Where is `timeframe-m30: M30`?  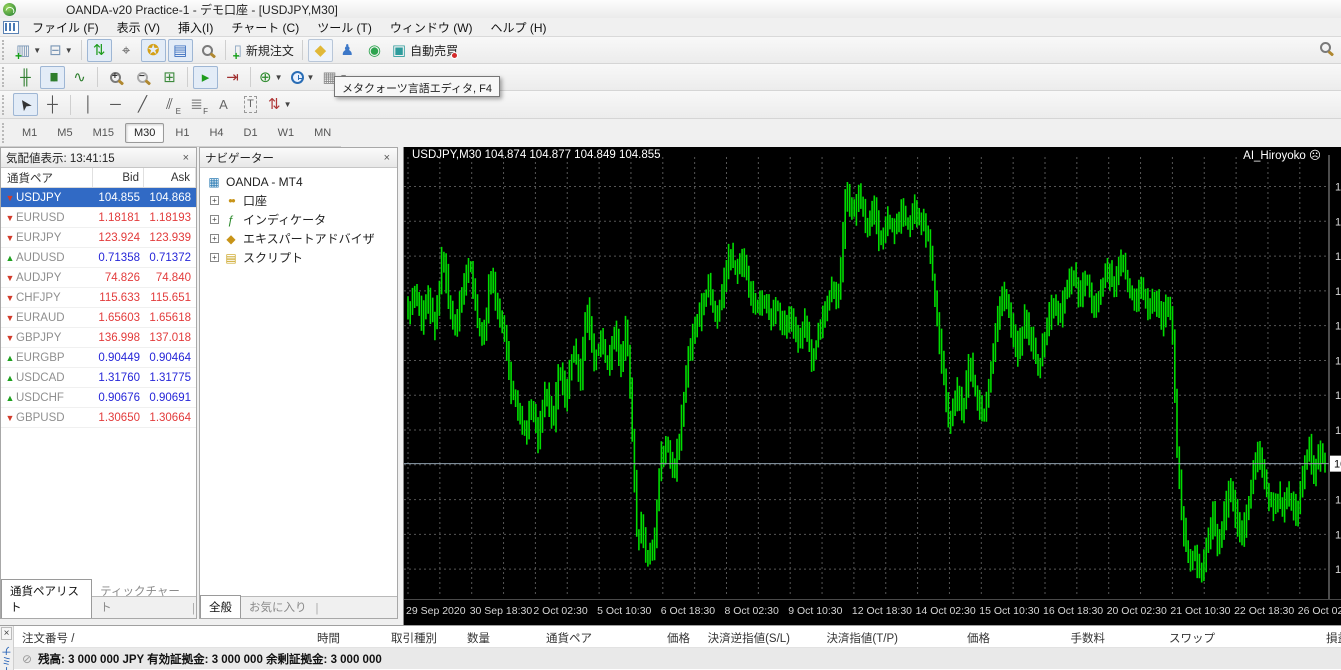
timeframe-m30: M30 is located at coordinates (144, 132).